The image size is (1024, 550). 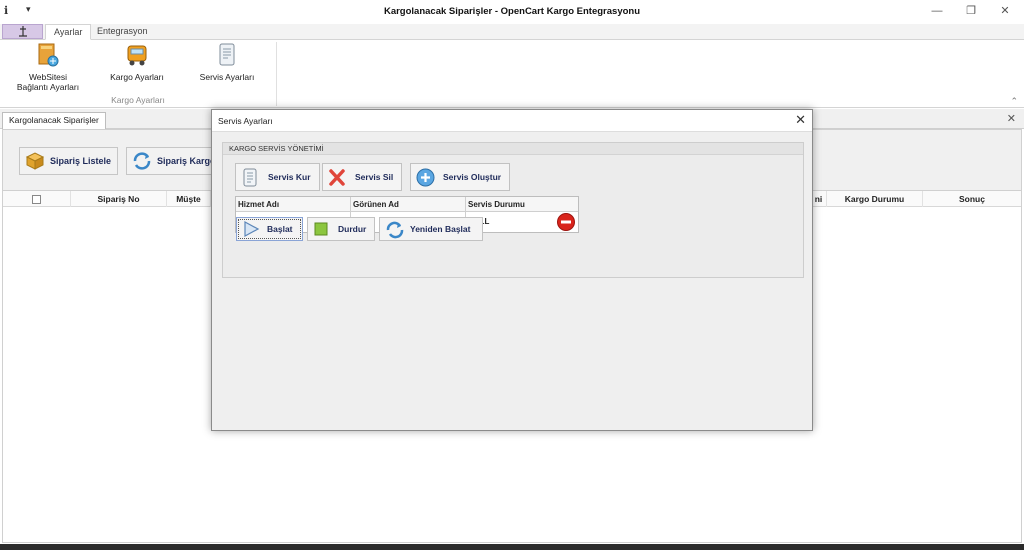 I want to click on stop-service-label: Durdur, so click(x=352, y=229).